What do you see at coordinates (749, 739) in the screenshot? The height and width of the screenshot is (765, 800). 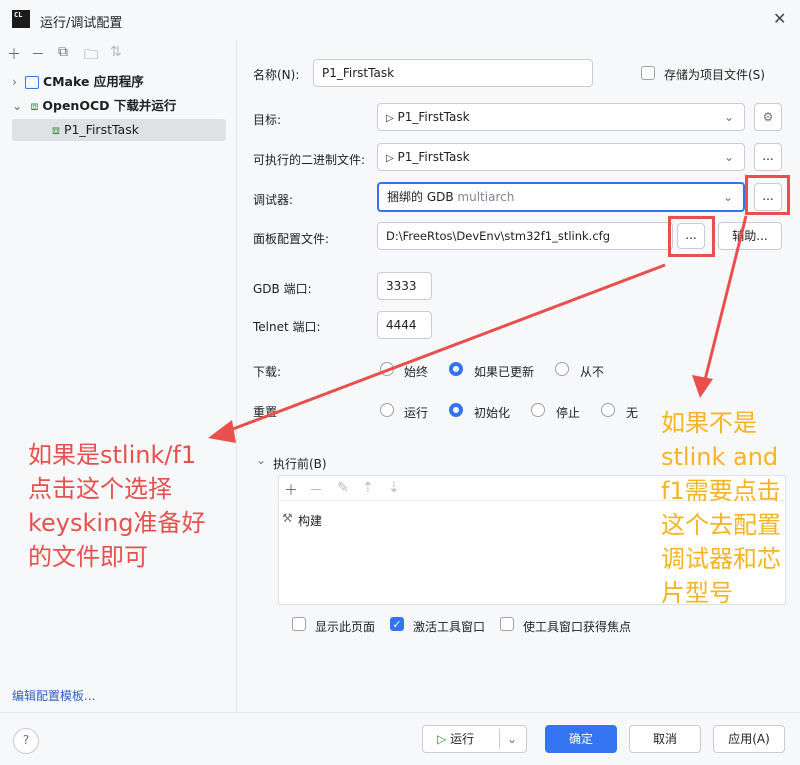 I see `apply-button: 应用(A)` at bounding box center [749, 739].